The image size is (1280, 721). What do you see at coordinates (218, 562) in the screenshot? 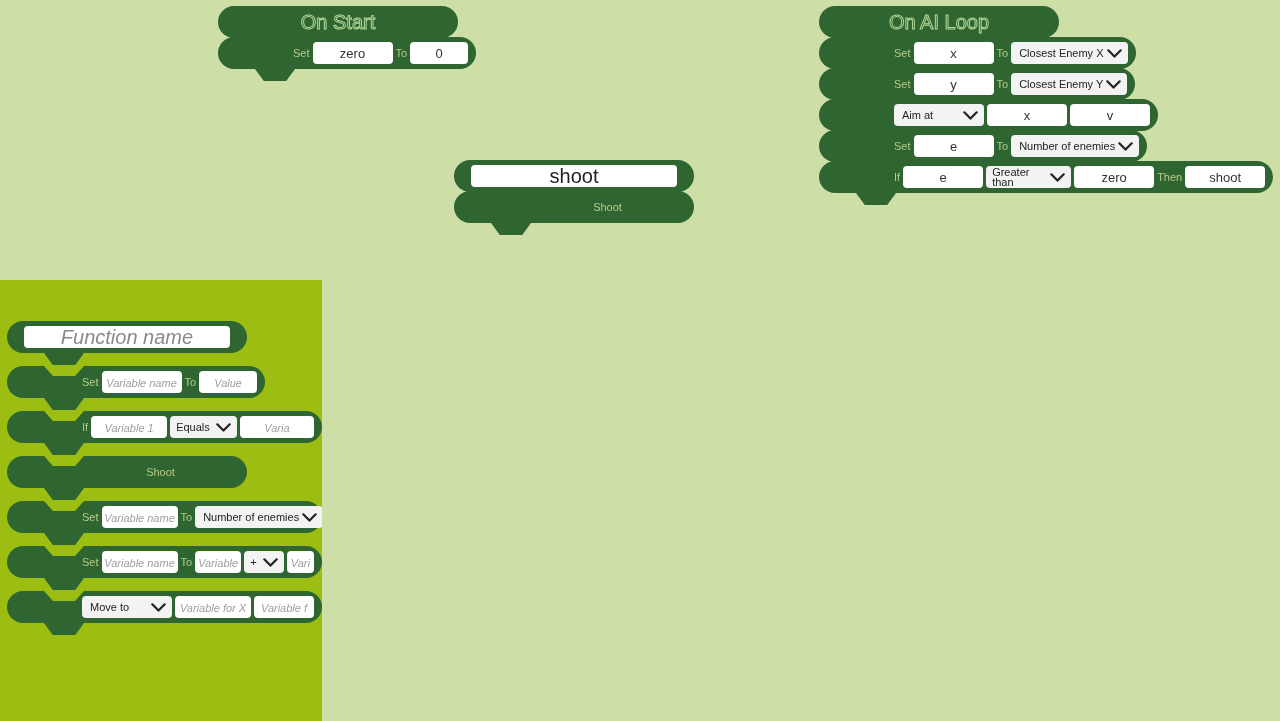
I see `text-input: Variable` at bounding box center [218, 562].